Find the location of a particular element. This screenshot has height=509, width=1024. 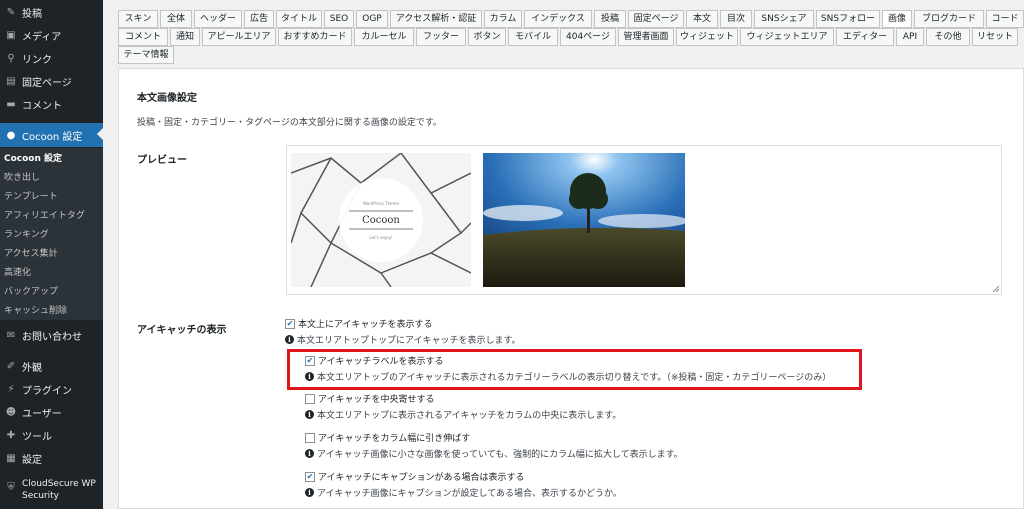

tab-comment: コメント is located at coordinates (143, 37).